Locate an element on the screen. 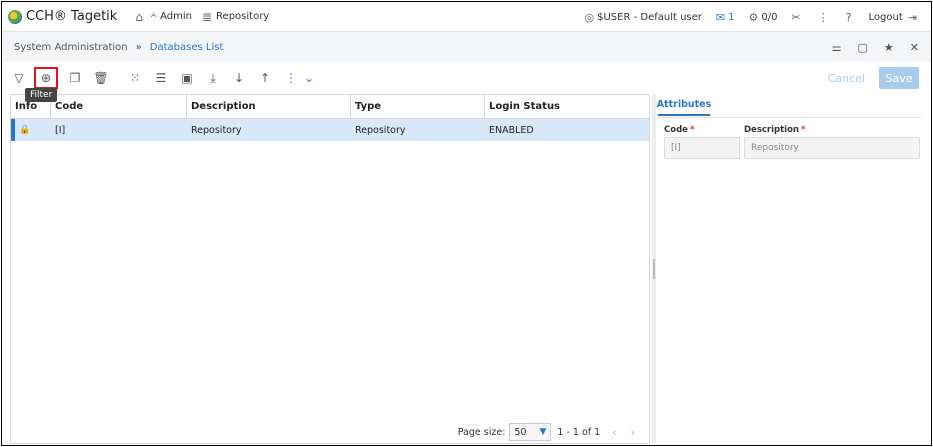  row-info: 🔒 is located at coordinates (33, 130).